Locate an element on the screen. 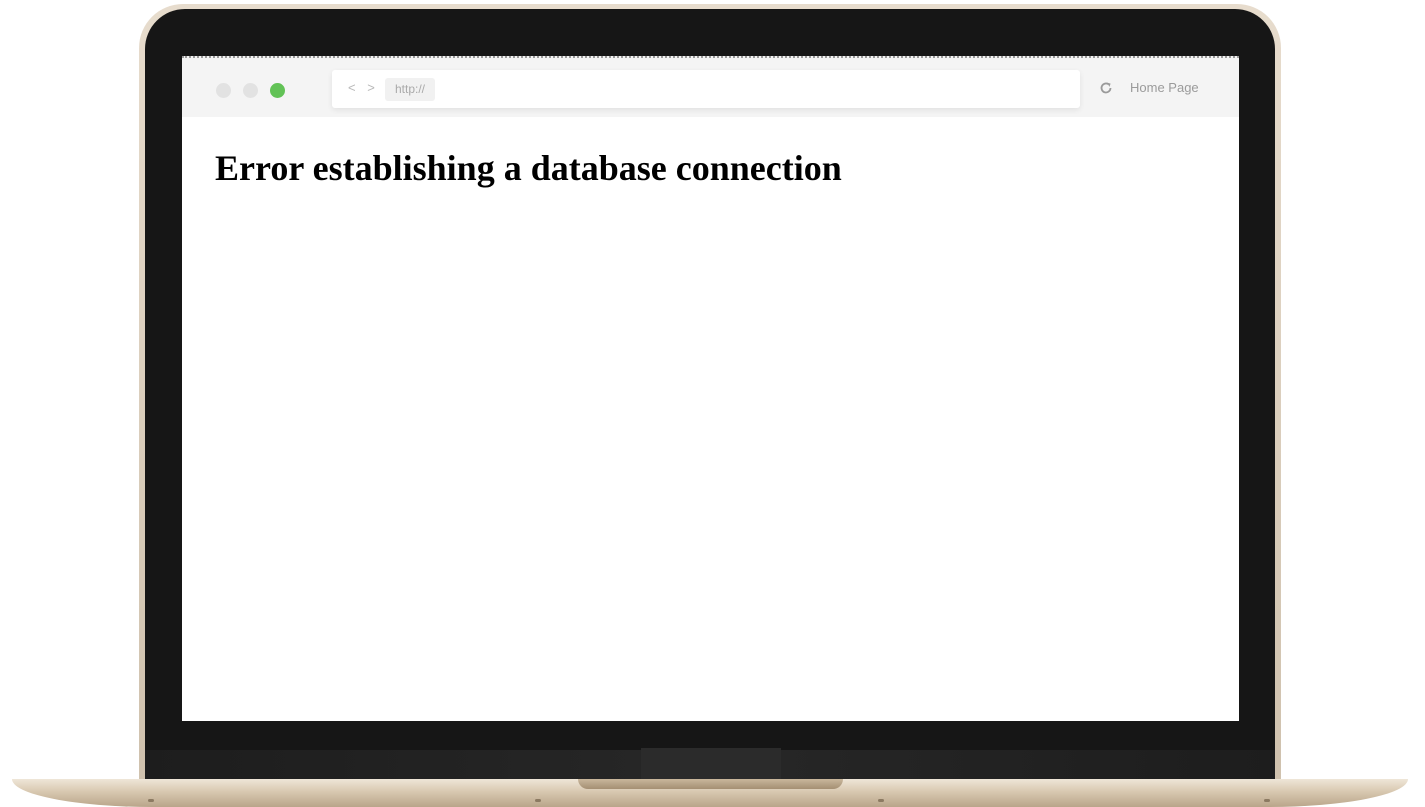 This screenshot has width=1425, height=807. laptop-base-notch is located at coordinates (710, 784).